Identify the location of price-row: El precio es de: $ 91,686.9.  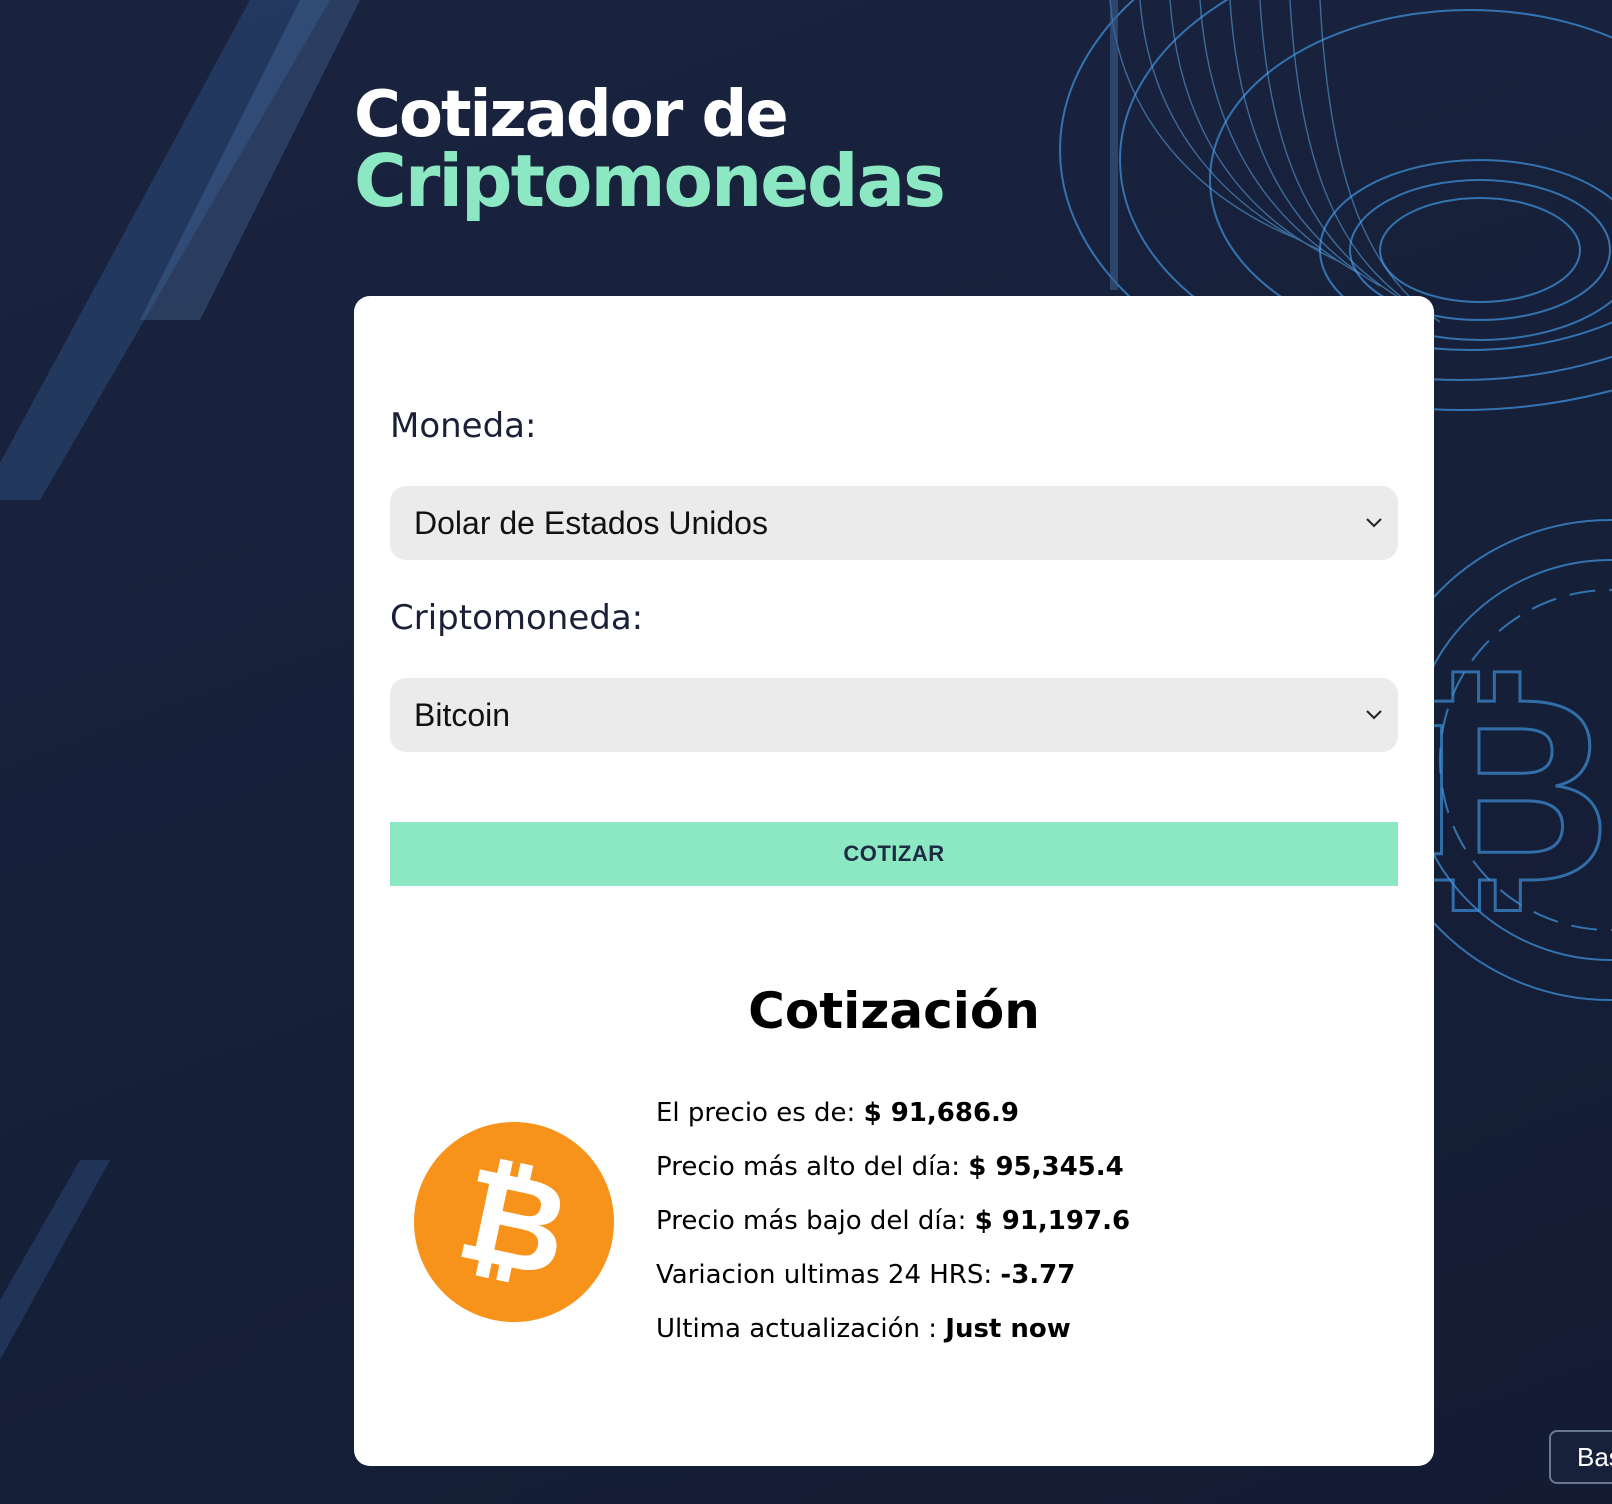
(893, 1113).